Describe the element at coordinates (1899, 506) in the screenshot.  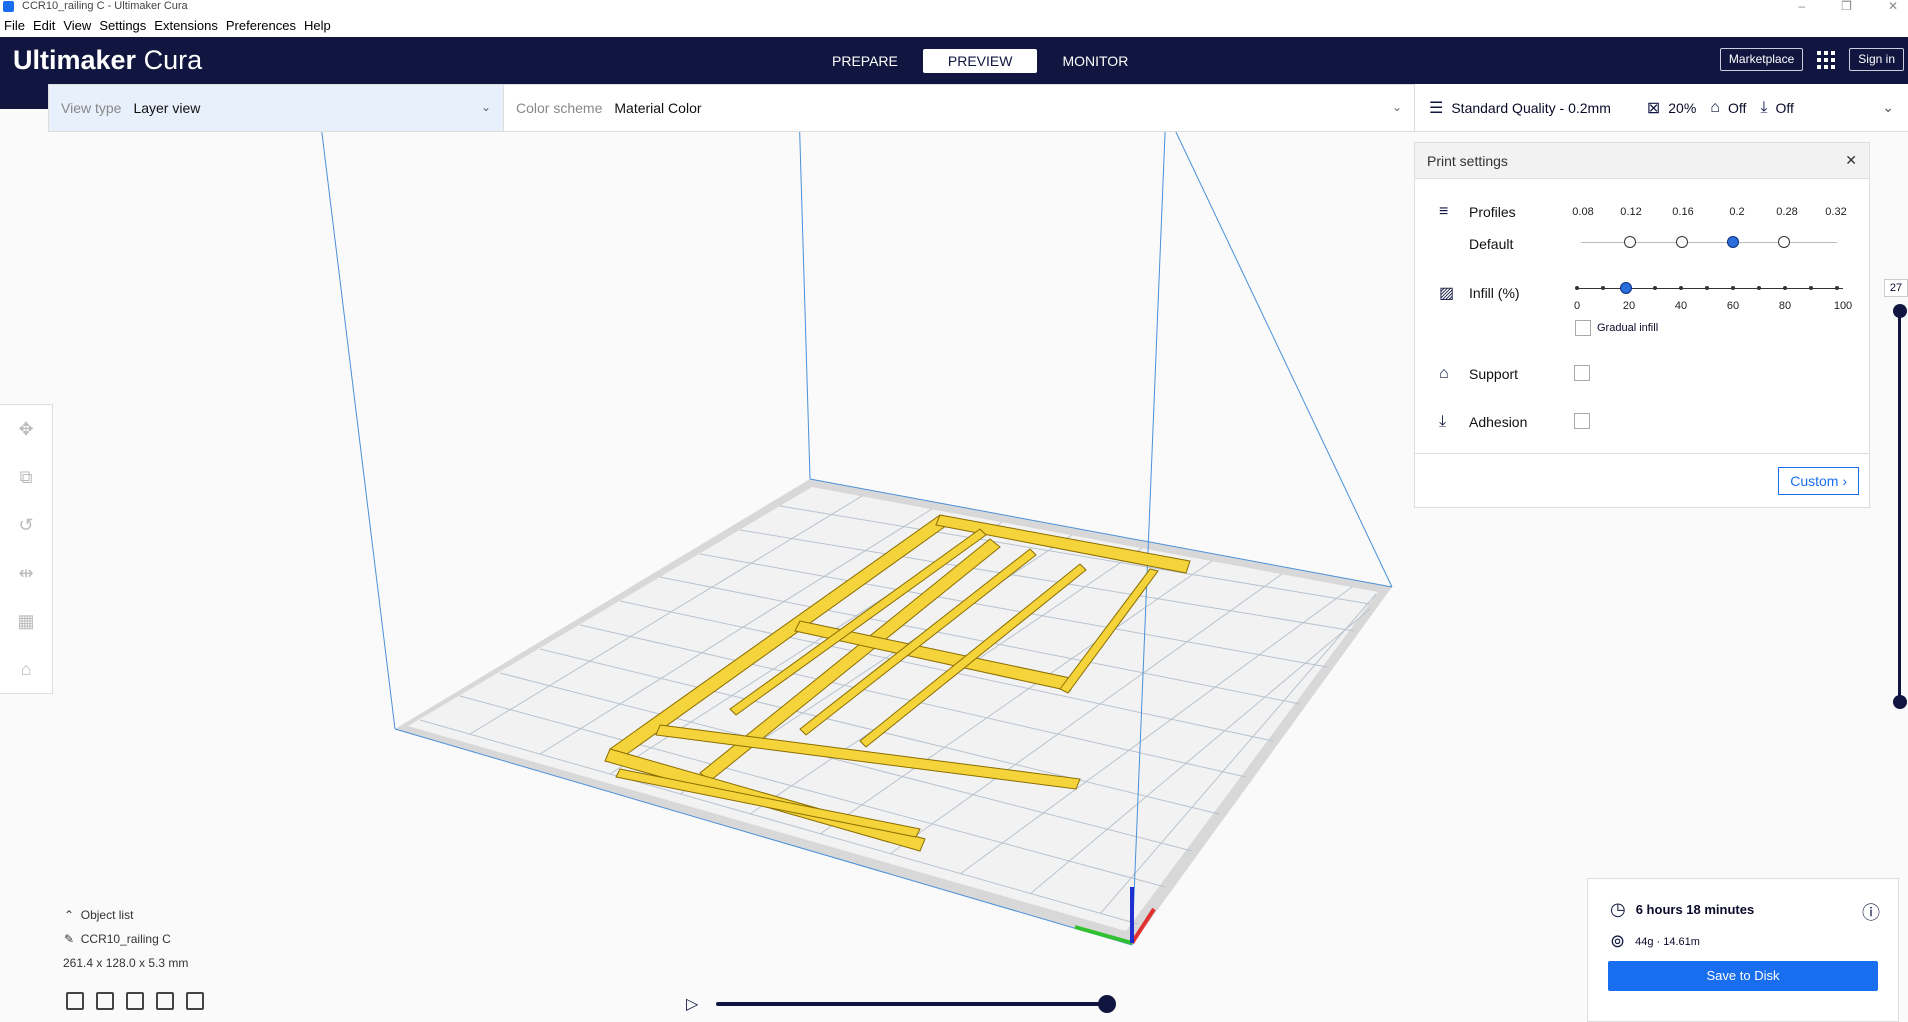
I see `layer-slider` at that location.